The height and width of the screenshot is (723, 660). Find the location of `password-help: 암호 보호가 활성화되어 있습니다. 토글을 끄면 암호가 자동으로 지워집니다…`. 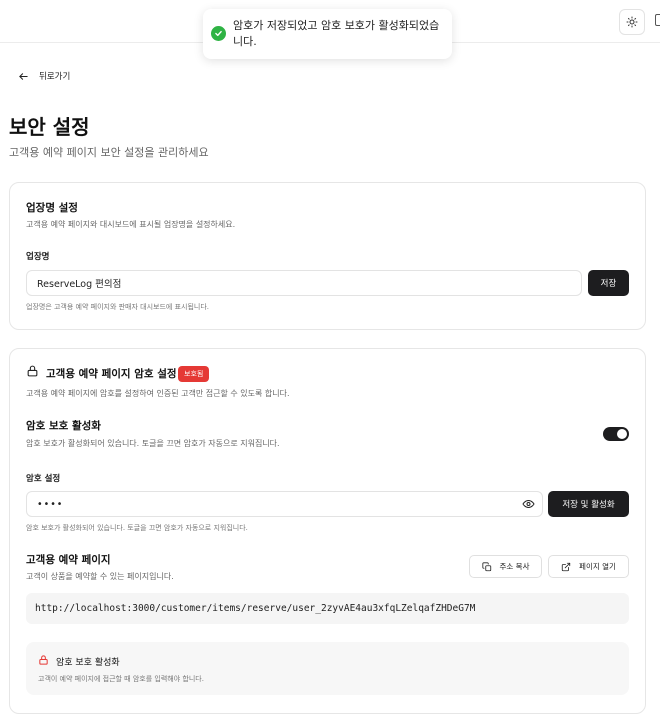

password-help: 암호 보호가 활성화되어 있습니다. 토글을 끄면 암호가 자동으로 지워집니다… is located at coordinates (137, 528).